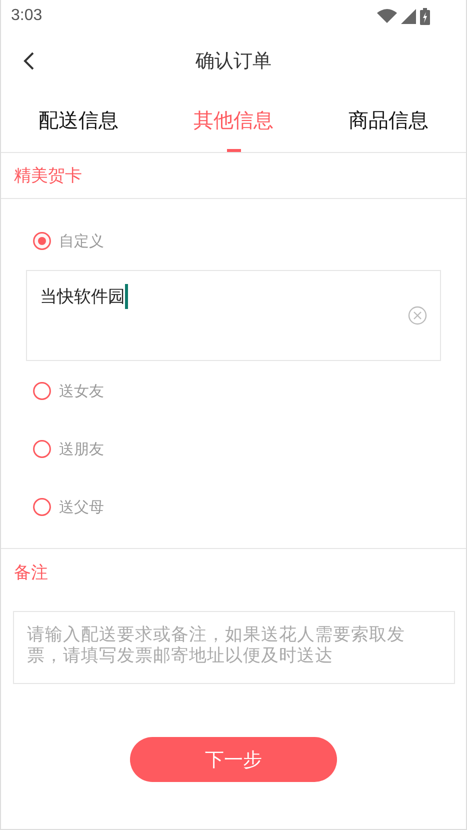 Image resolution: width=467 pixels, height=830 pixels. I want to click on tab: 其他信息, so click(233, 121).